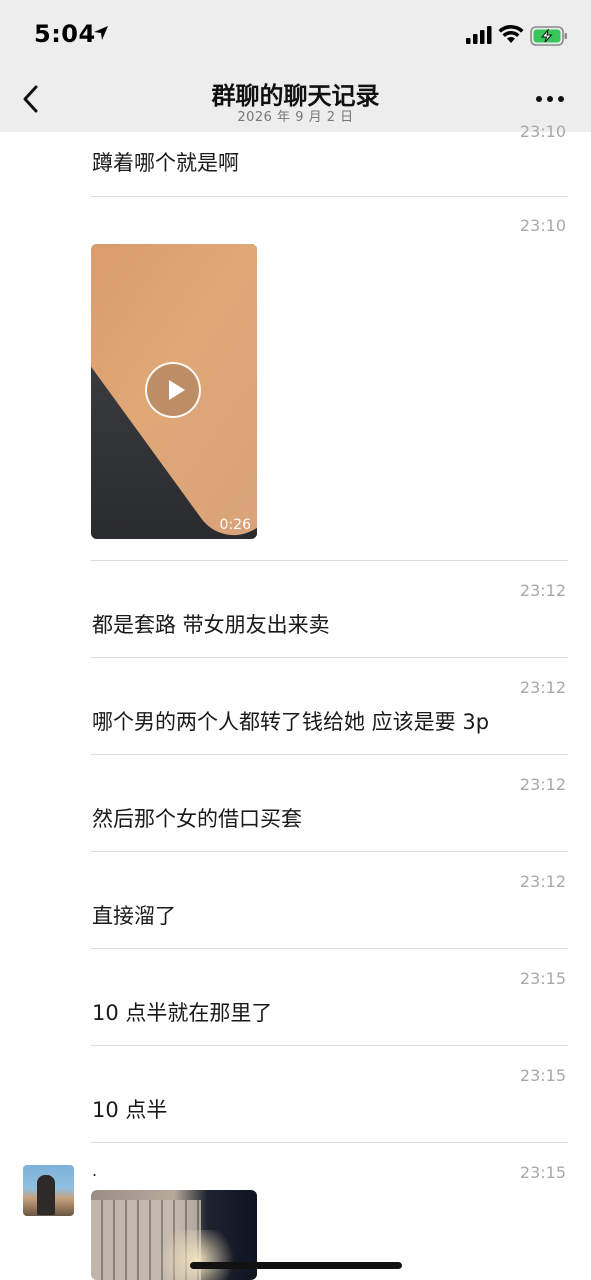 The width and height of the screenshot is (591, 1280). I want to click on video-thumbnail: 0:26, so click(174, 391).